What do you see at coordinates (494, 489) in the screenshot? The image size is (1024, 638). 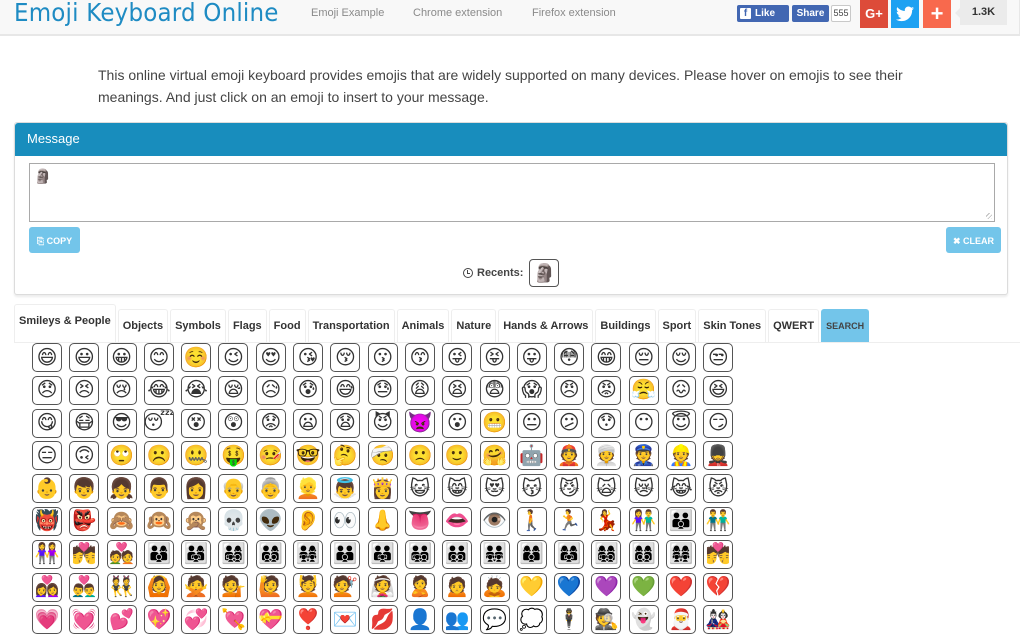 I see `emoji-key: 😻` at bounding box center [494, 489].